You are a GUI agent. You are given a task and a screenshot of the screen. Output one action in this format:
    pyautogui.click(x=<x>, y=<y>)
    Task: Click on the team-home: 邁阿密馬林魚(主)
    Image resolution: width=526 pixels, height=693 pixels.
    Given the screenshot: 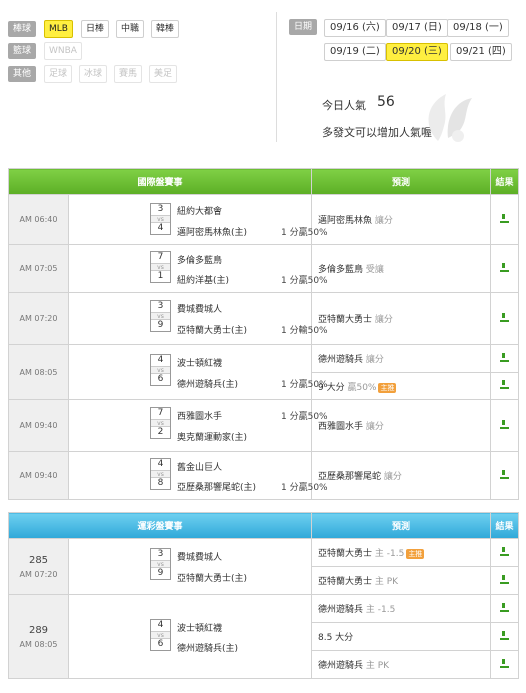 What is the action you would take?
    pyautogui.click(x=212, y=231)
    